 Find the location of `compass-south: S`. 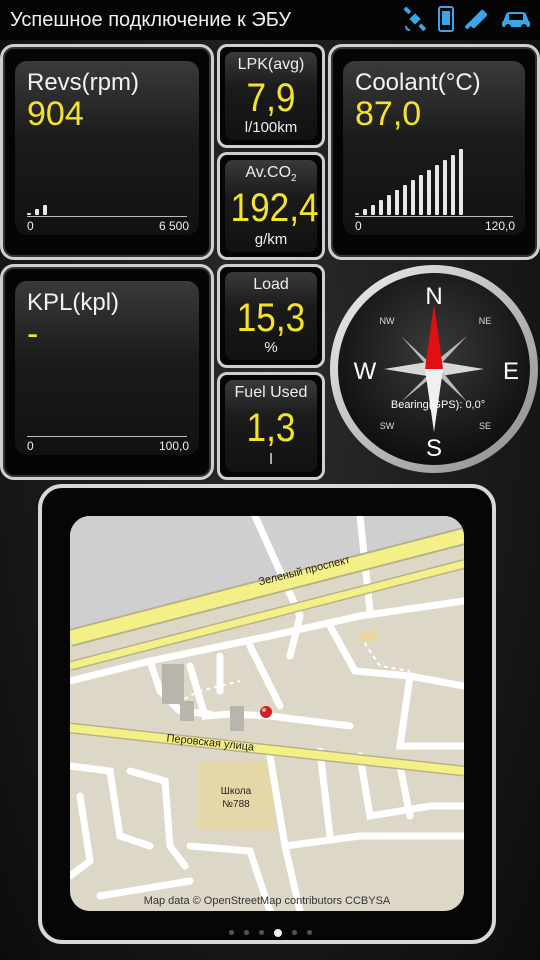

compass-south: S is located at coordinates (434, 448).